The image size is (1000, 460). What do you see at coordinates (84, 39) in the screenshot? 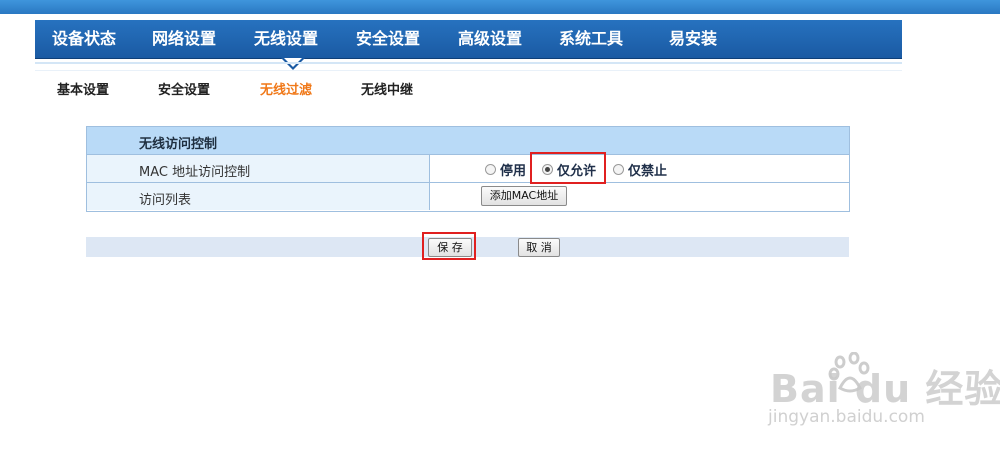
I see `nav-item-device-status: 设备状态` at bounding box center [84, 39].